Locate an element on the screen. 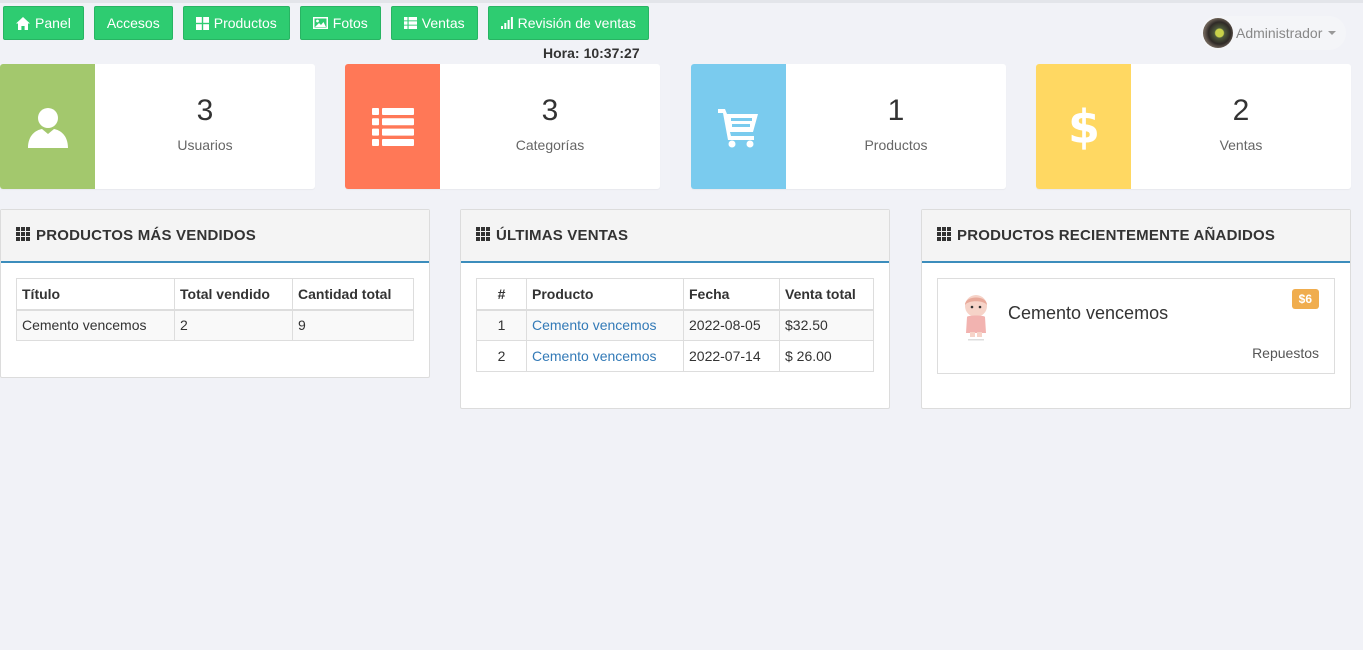 The image size is (1363, 650). stat-card-usuarios: 3 Usuarios is located at coordinates (157, 126).